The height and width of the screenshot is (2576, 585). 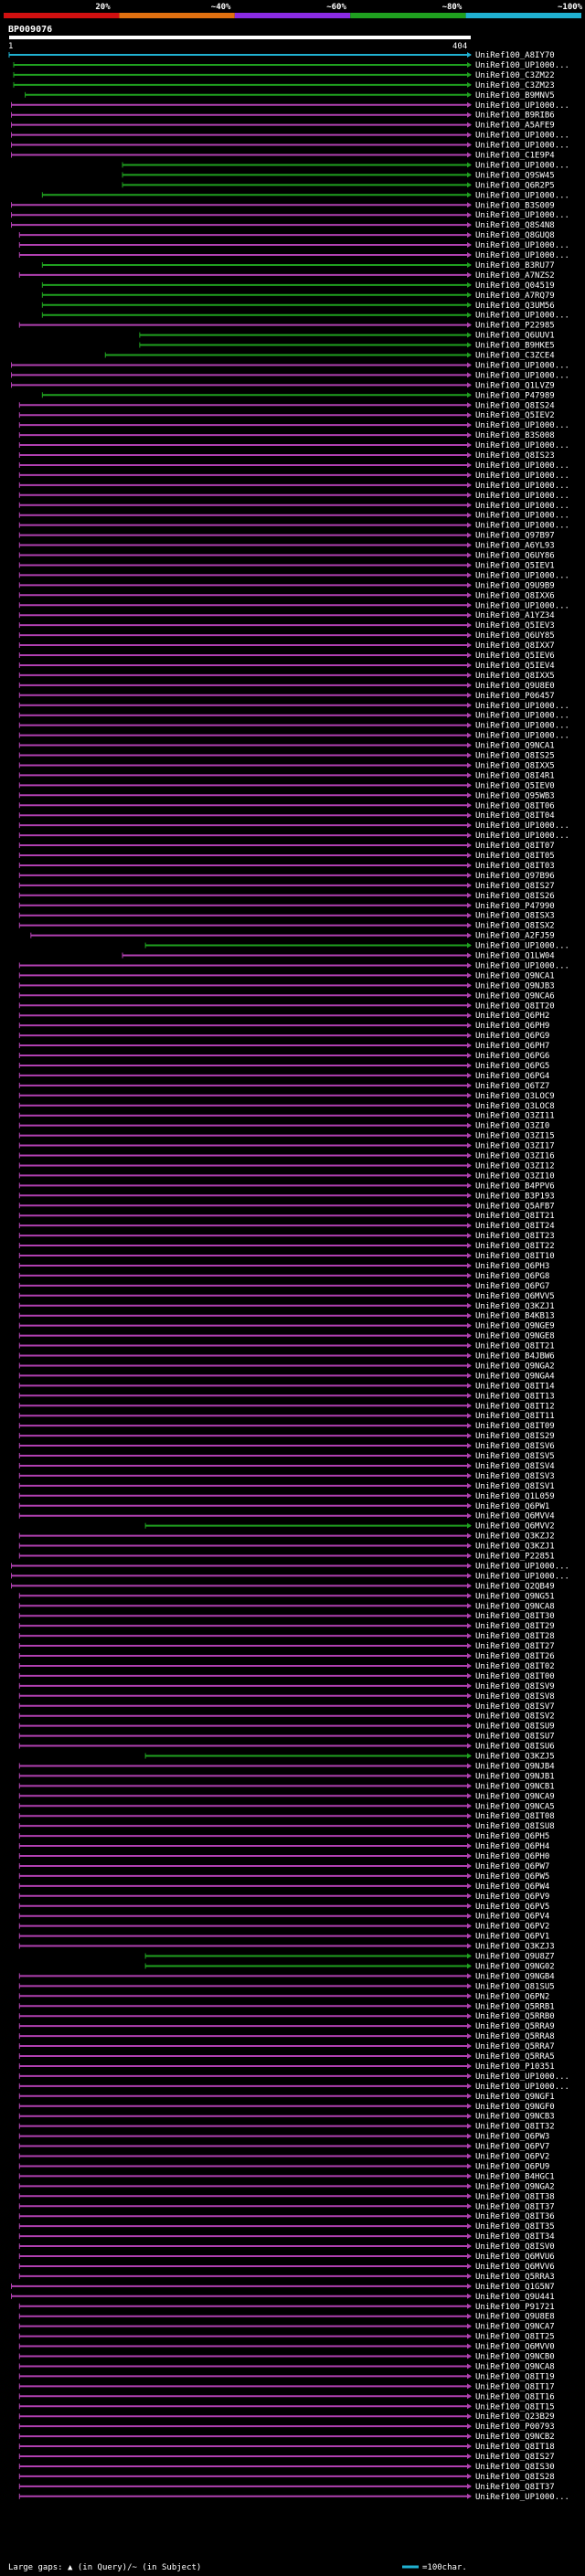 I want to click on hit-row: UniRef100_Q8ISV8, so click(x=286, y=1696).